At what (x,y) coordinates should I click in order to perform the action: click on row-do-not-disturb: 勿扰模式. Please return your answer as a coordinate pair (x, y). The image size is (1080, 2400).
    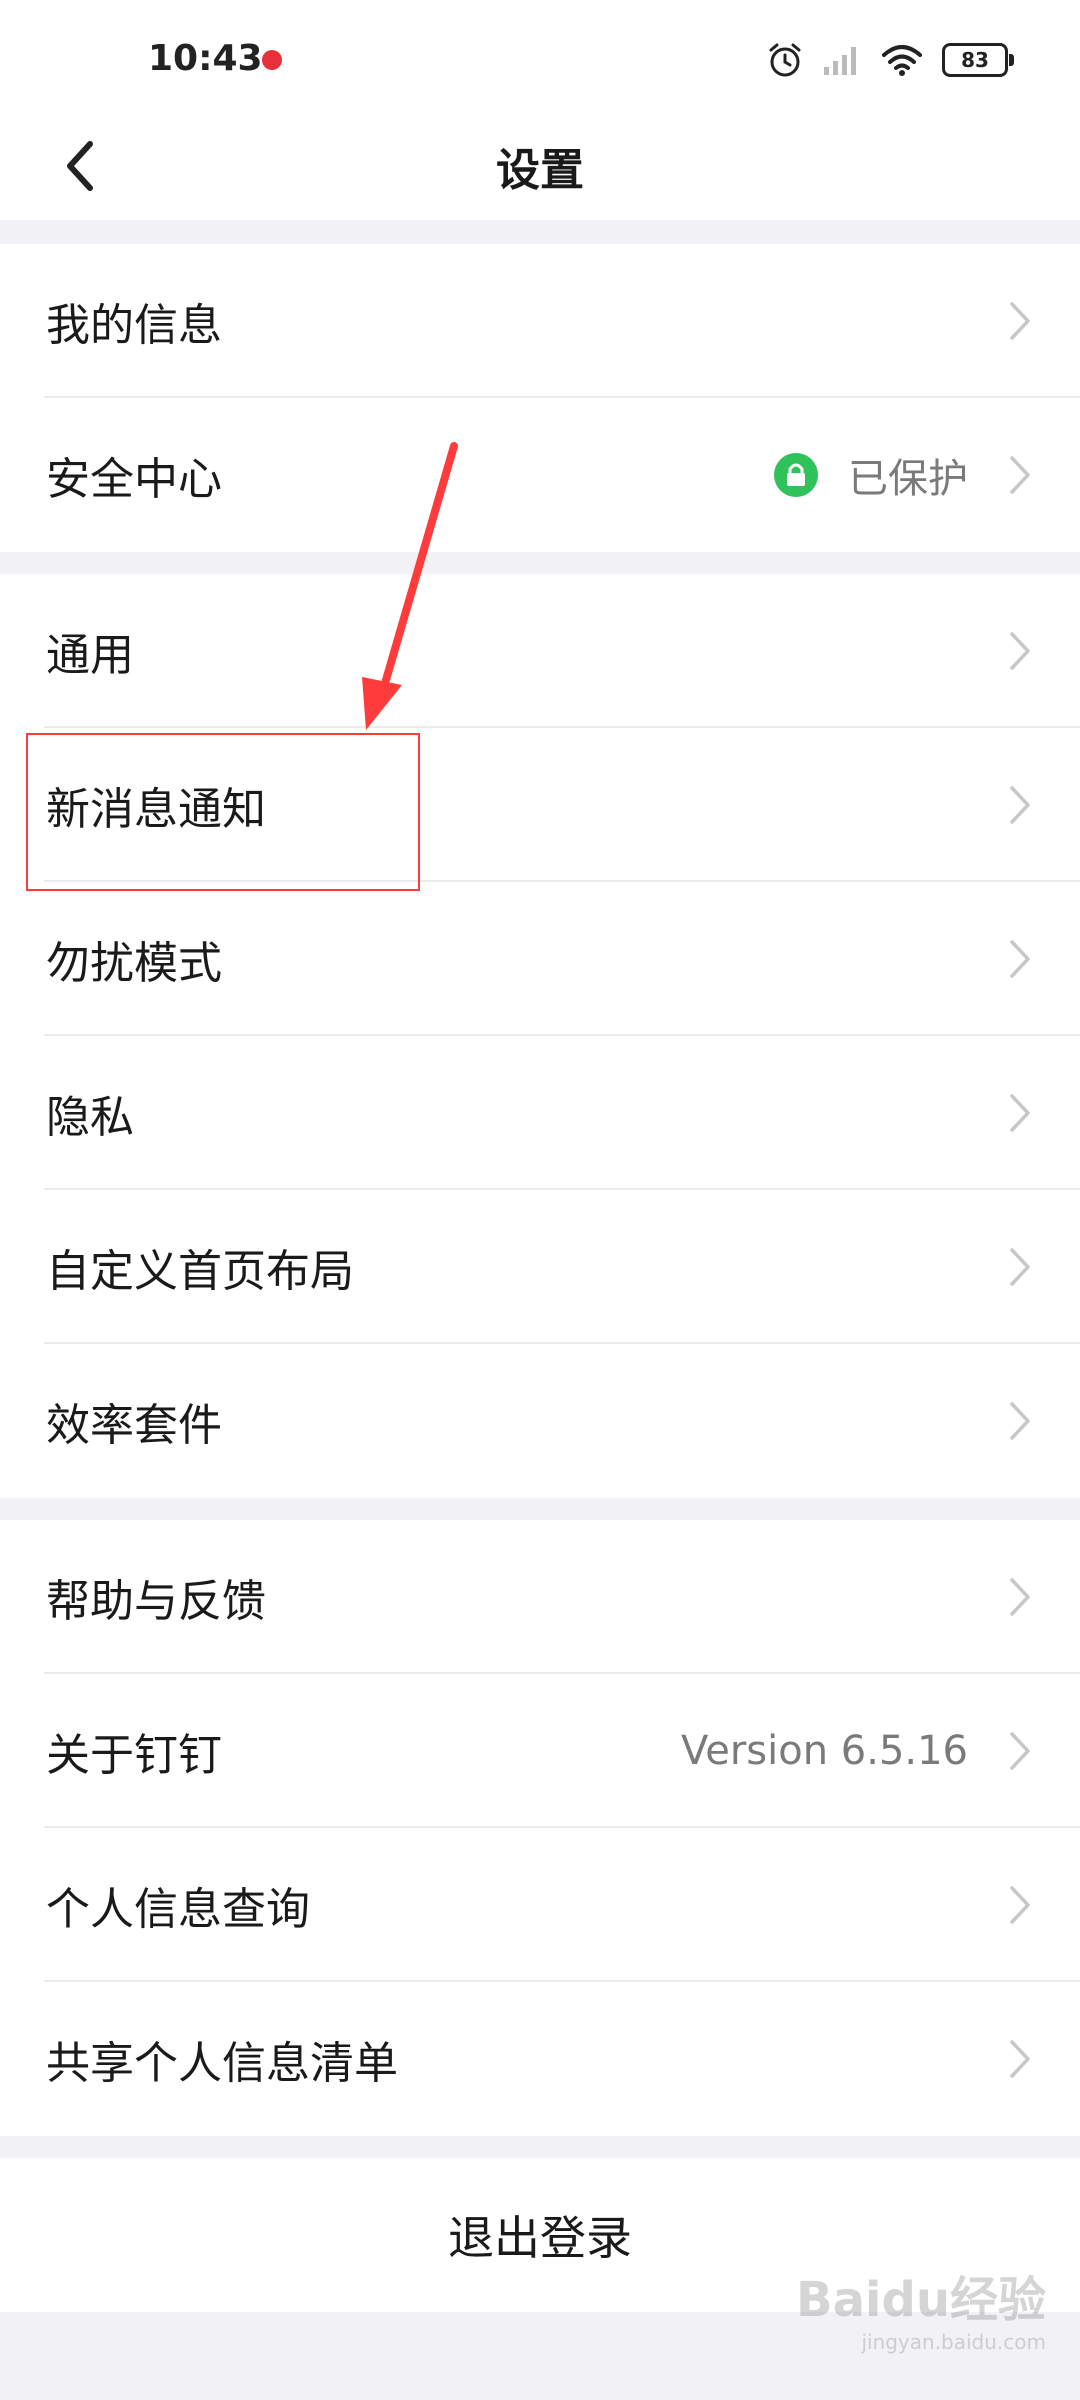
    Looking at the image, I should click on (540, 959).